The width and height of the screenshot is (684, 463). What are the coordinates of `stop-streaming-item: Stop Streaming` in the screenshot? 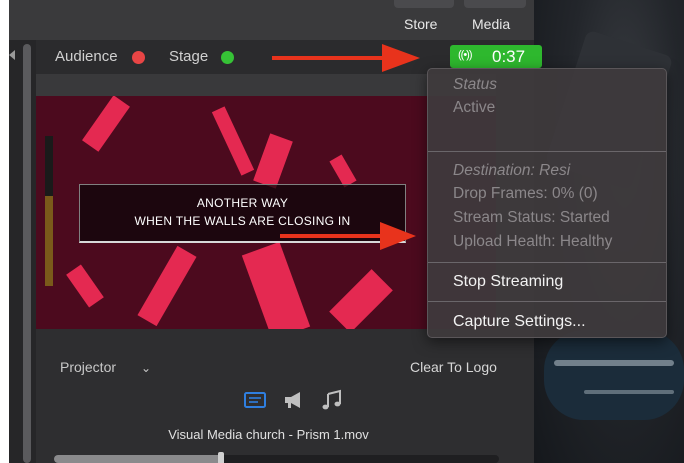 It's located at (508, 282).